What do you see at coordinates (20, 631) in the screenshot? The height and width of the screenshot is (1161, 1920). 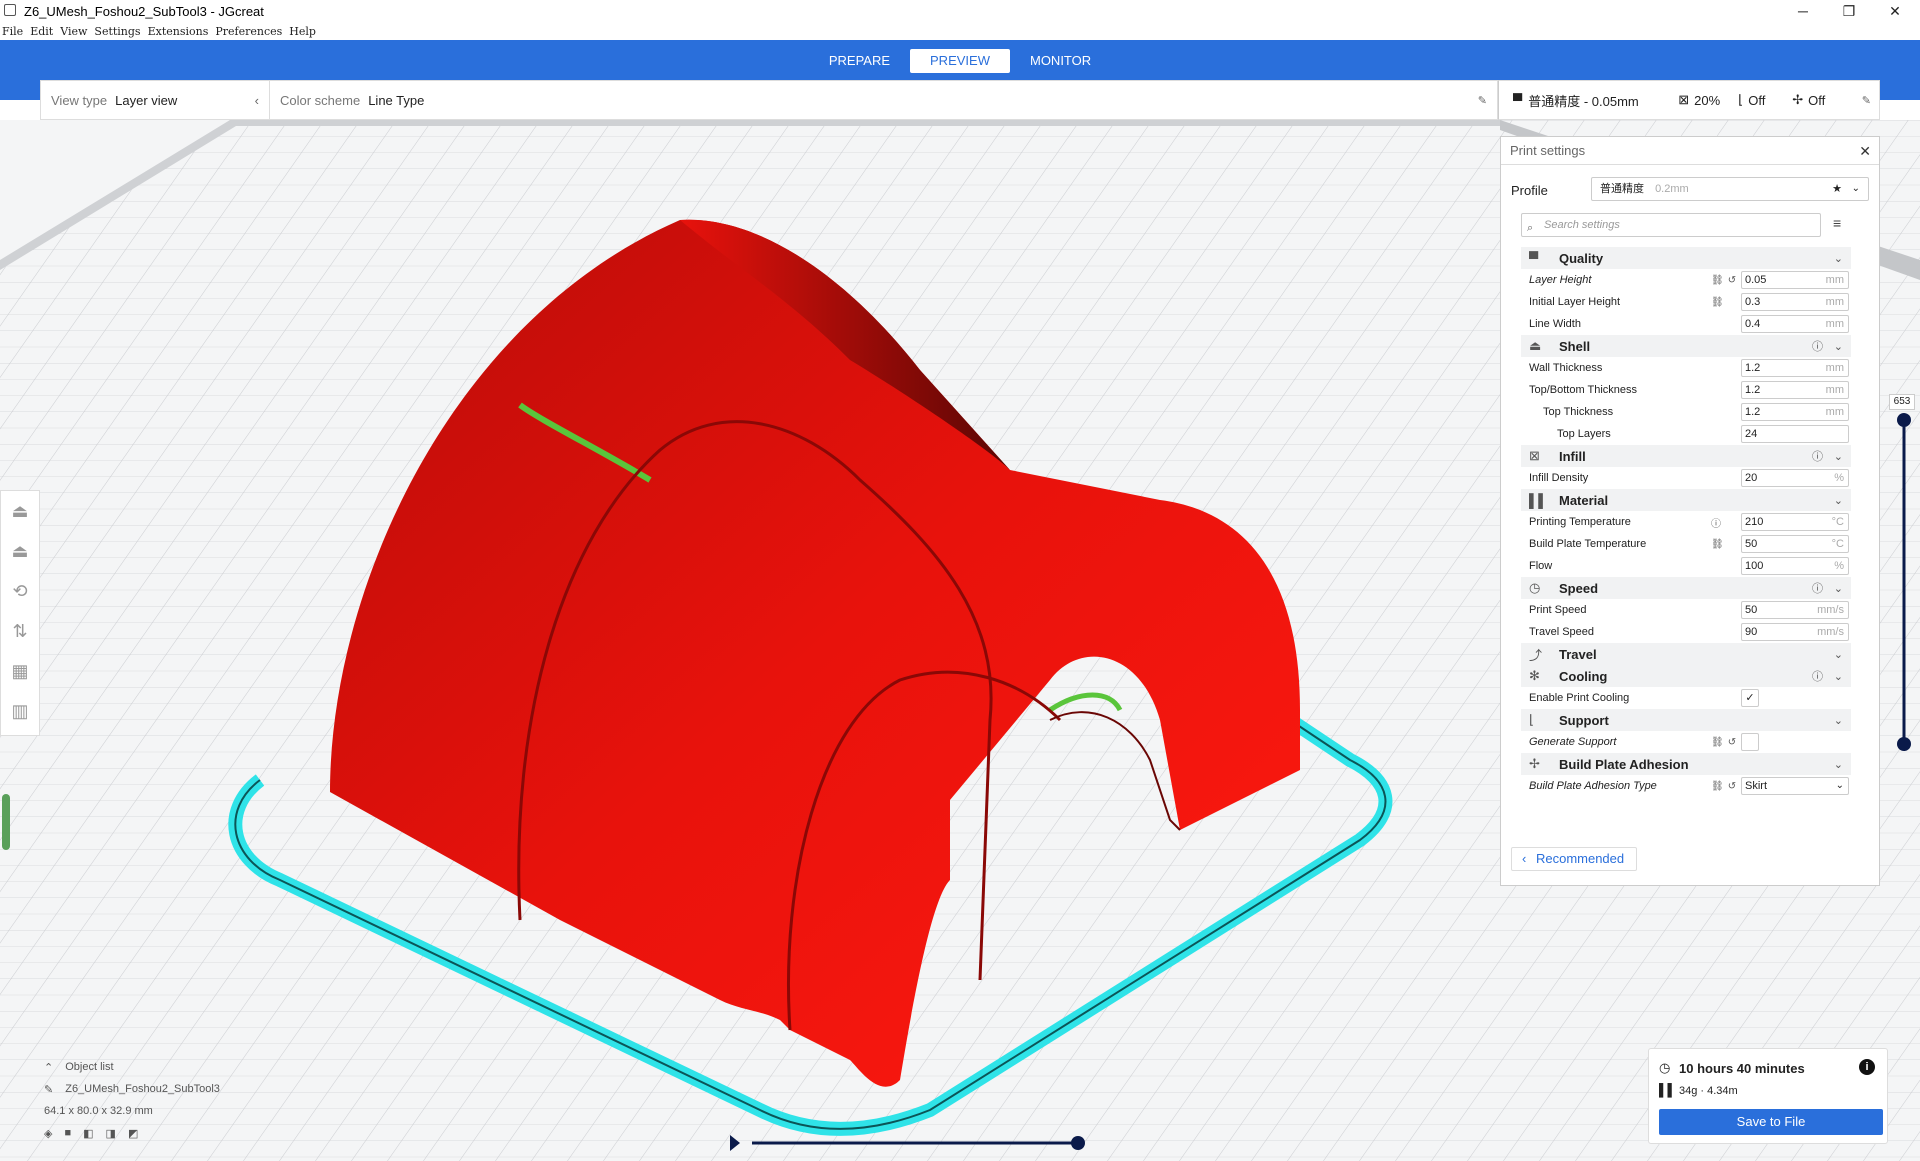 I see `mirror-tool-icon: ⇅` at bounding box center [20, 631].